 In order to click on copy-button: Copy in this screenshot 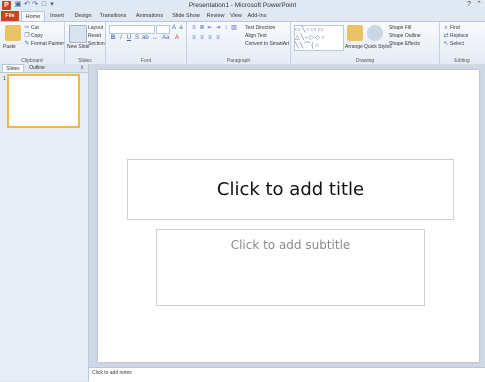, I will do `click(37, 36)`.